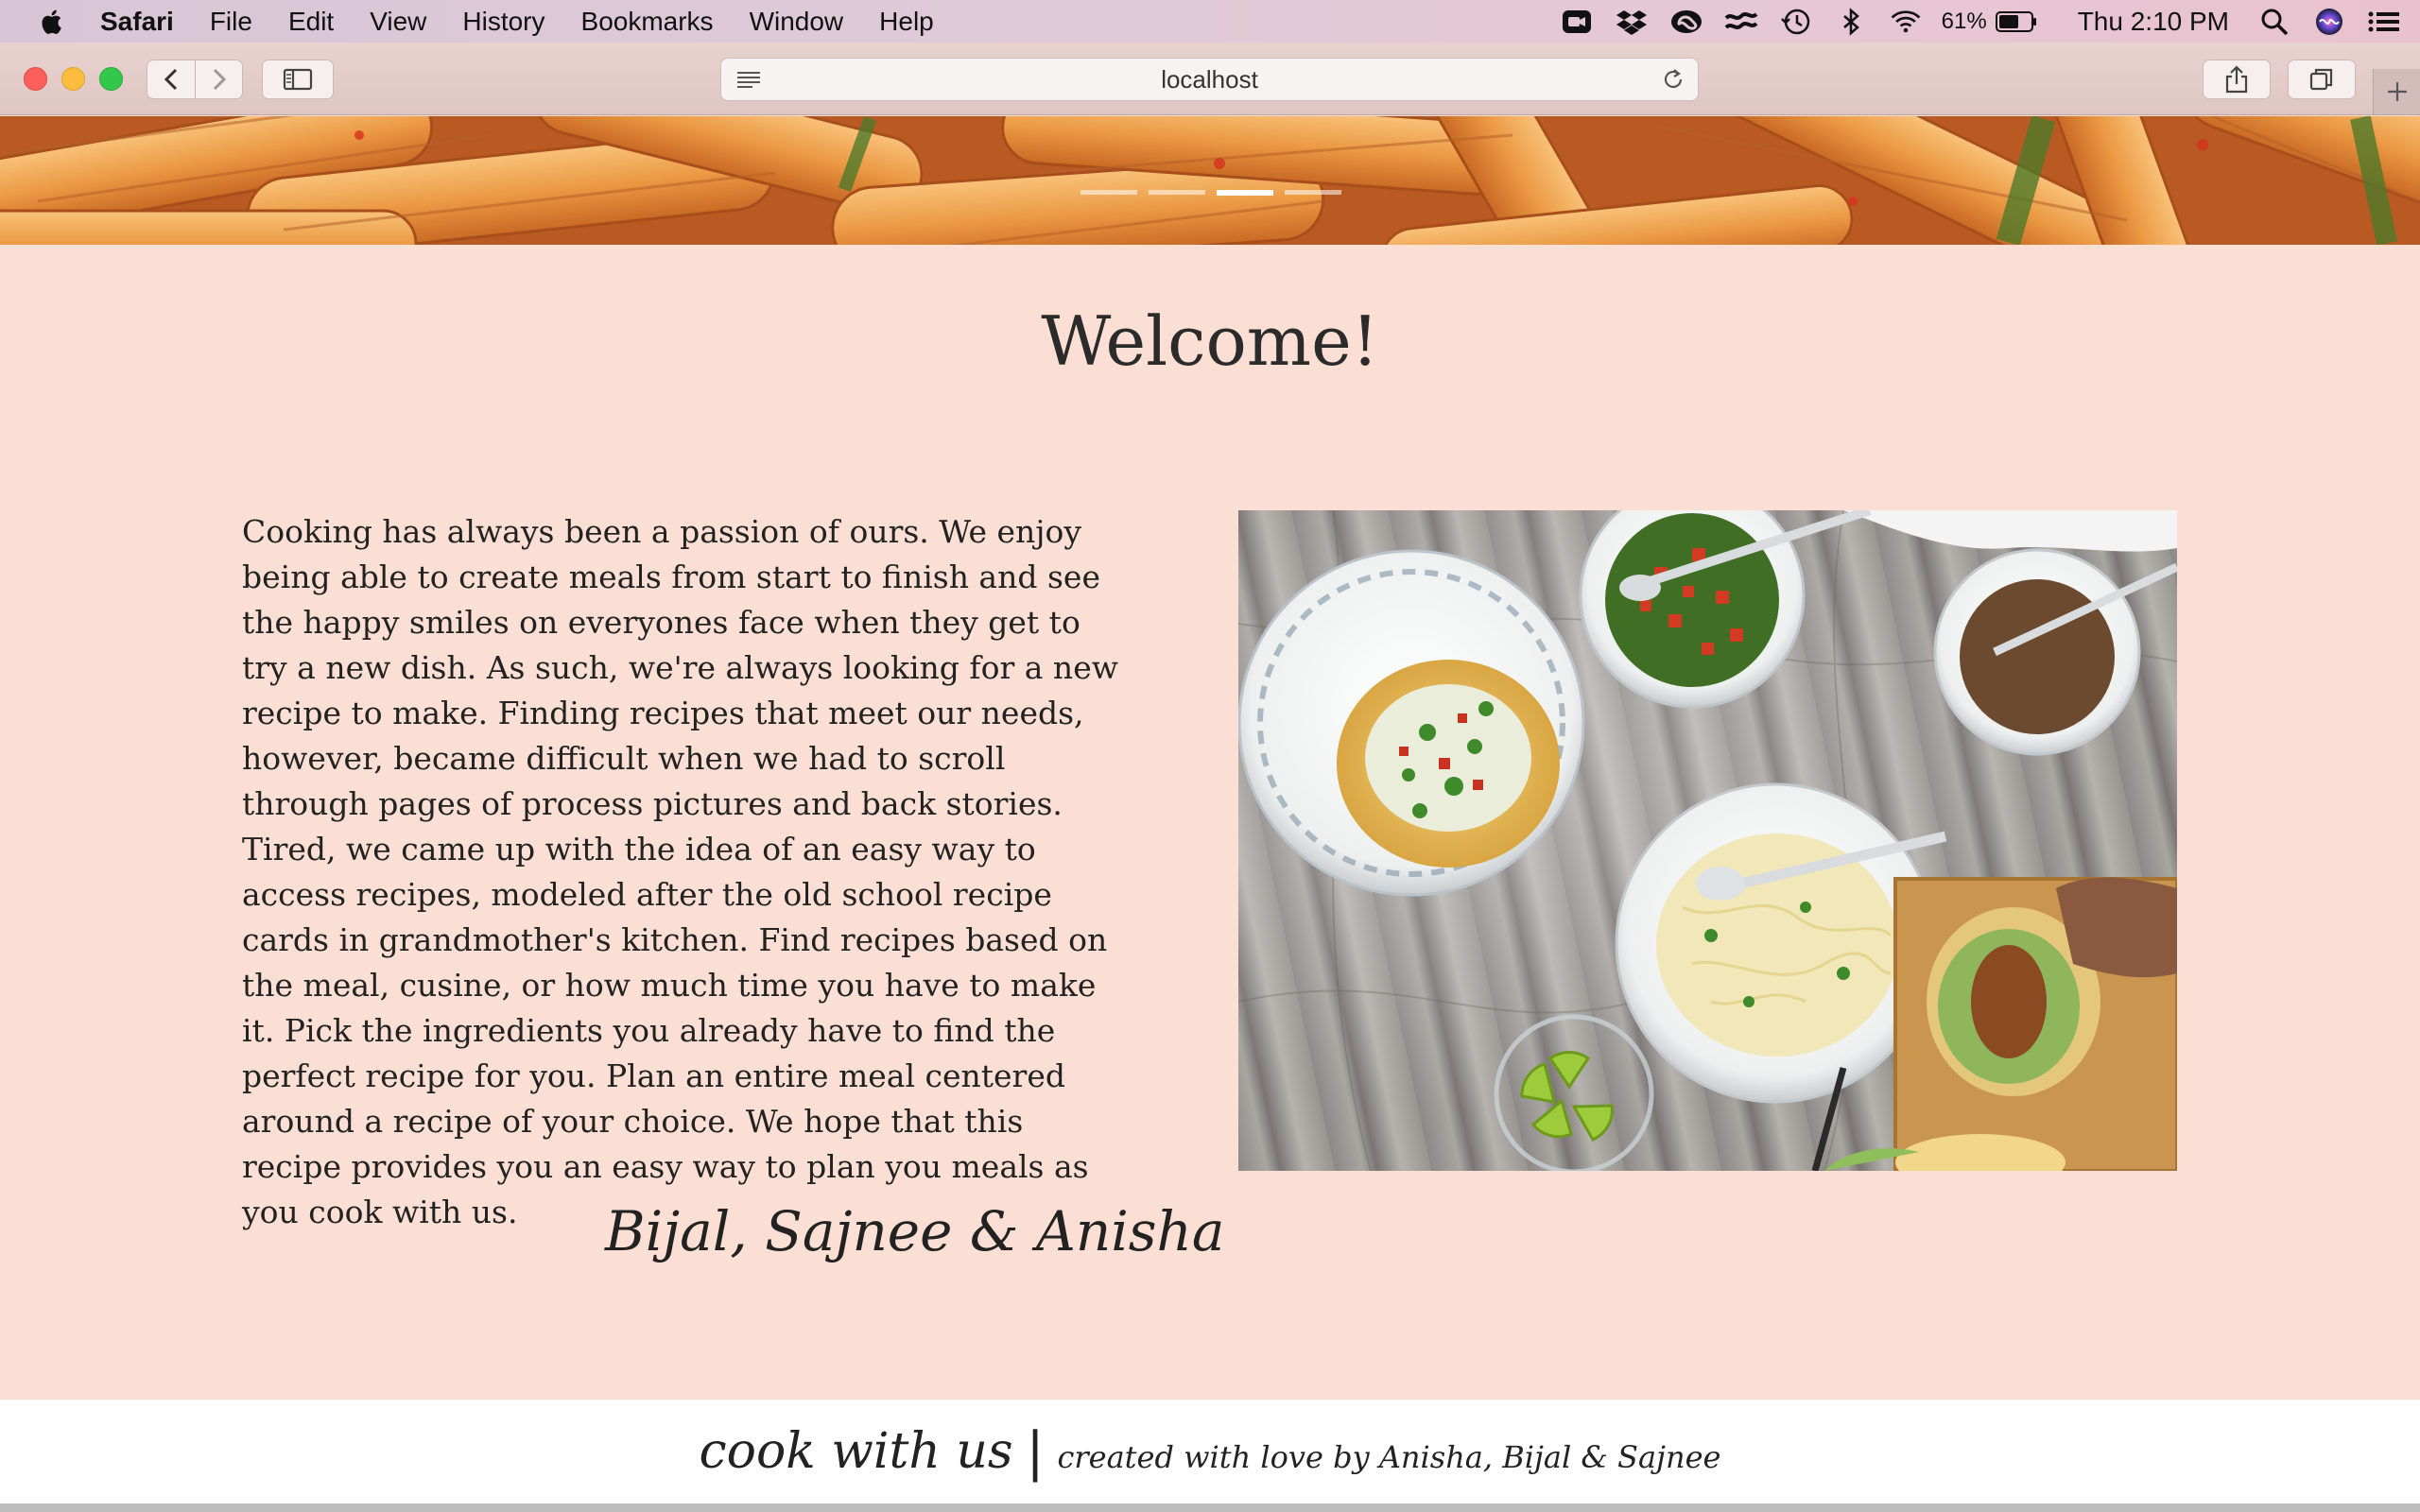 This screenshot has width=2420, height=1512. I want to click on dropbox-icon, so click(1632, 22).